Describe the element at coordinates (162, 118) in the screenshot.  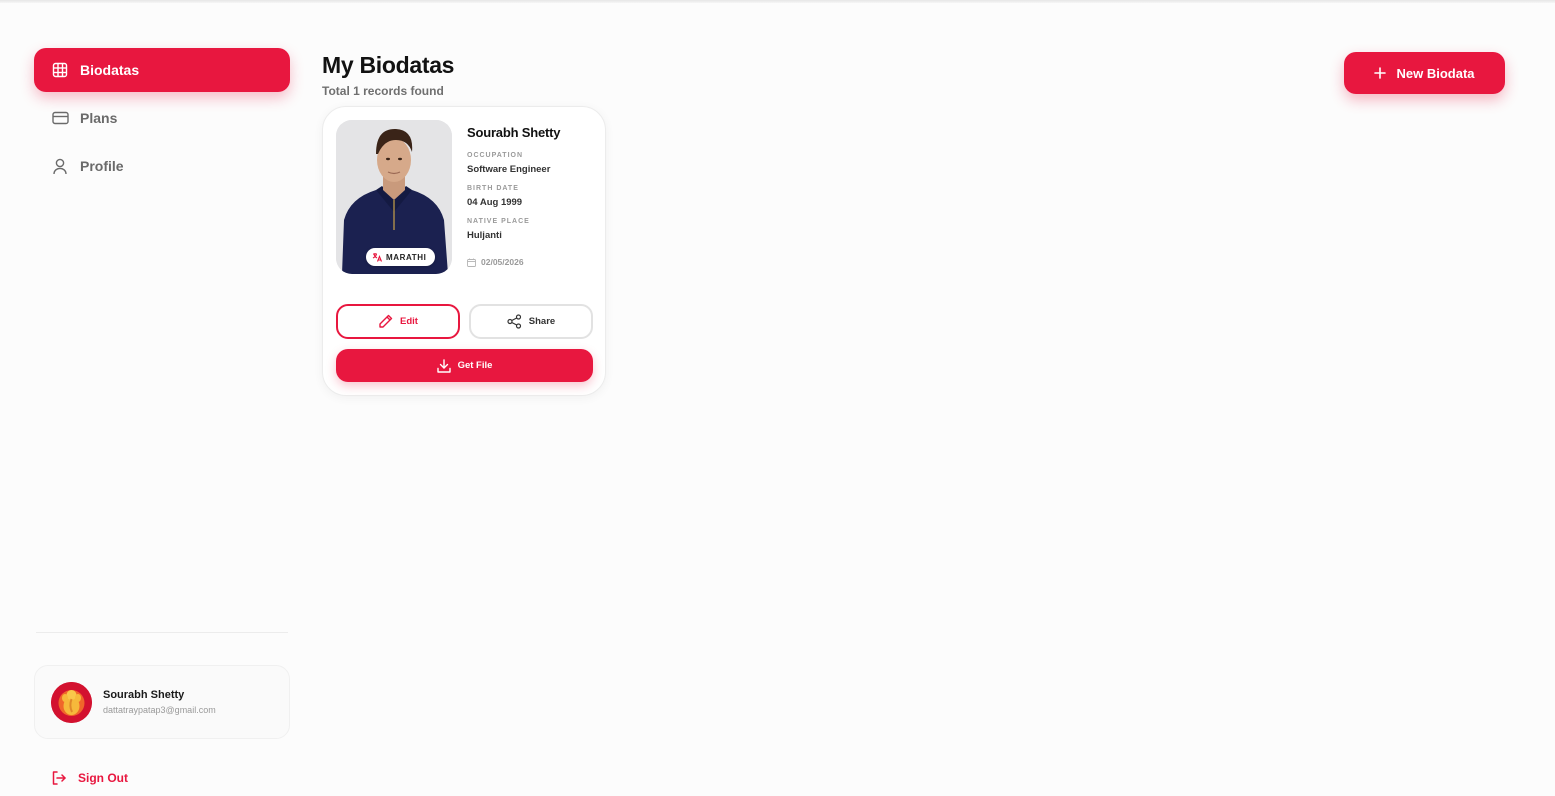
I see `sidebar-item-plans: Plans` at that location.